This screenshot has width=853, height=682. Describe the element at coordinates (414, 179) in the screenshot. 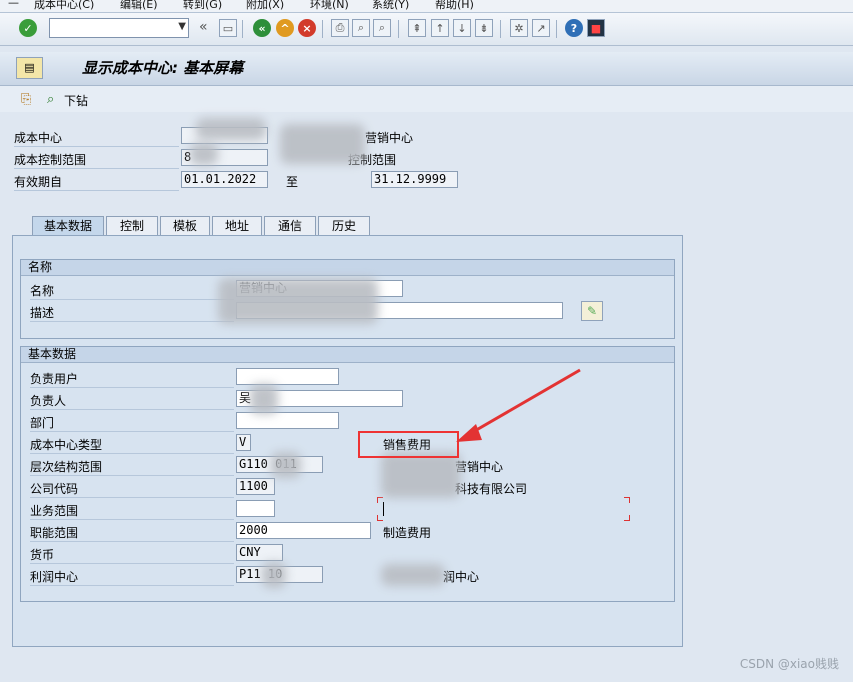

I see `valid-to-field: 31.12.9999` at that location.